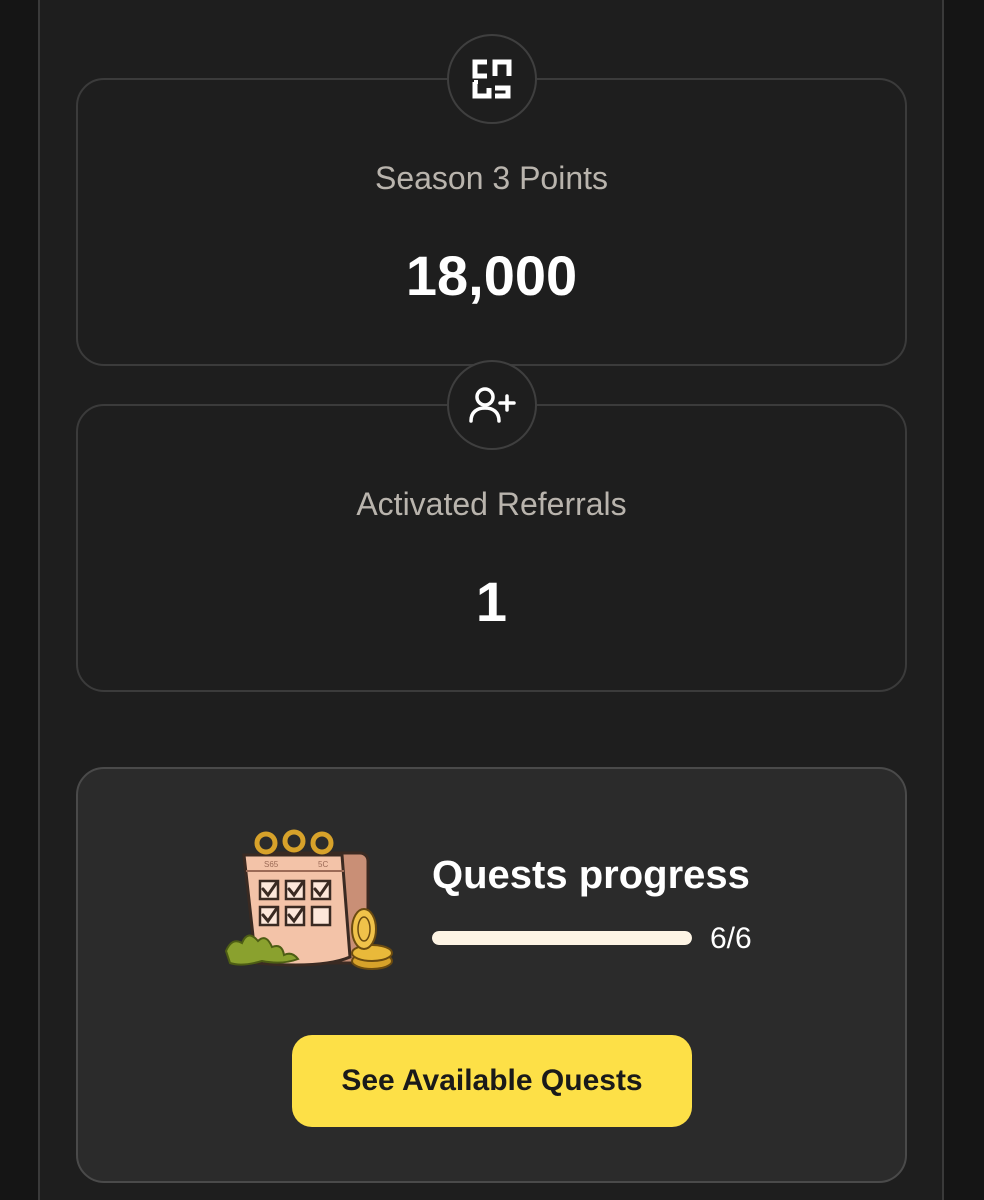  I want to click on season-points-label: Season 3 Points, so click(491, 178).